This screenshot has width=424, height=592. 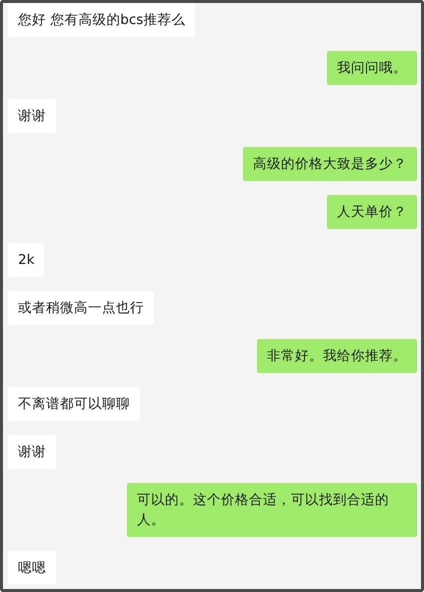 What do you see at coordinates (26, 260) in the screenshot?
I see `received-message-bubble: 2k` at bounding box center [26, 260].